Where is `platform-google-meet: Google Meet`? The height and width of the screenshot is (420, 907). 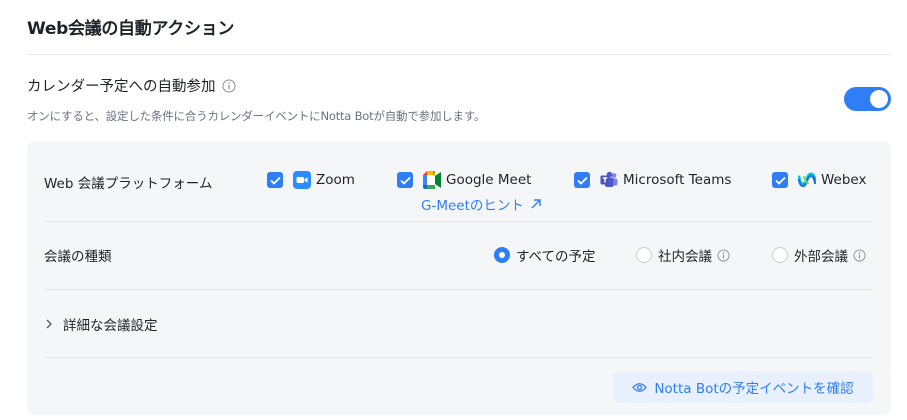
platform-google-meet: Google Meet is located at coordinates (464, 180).